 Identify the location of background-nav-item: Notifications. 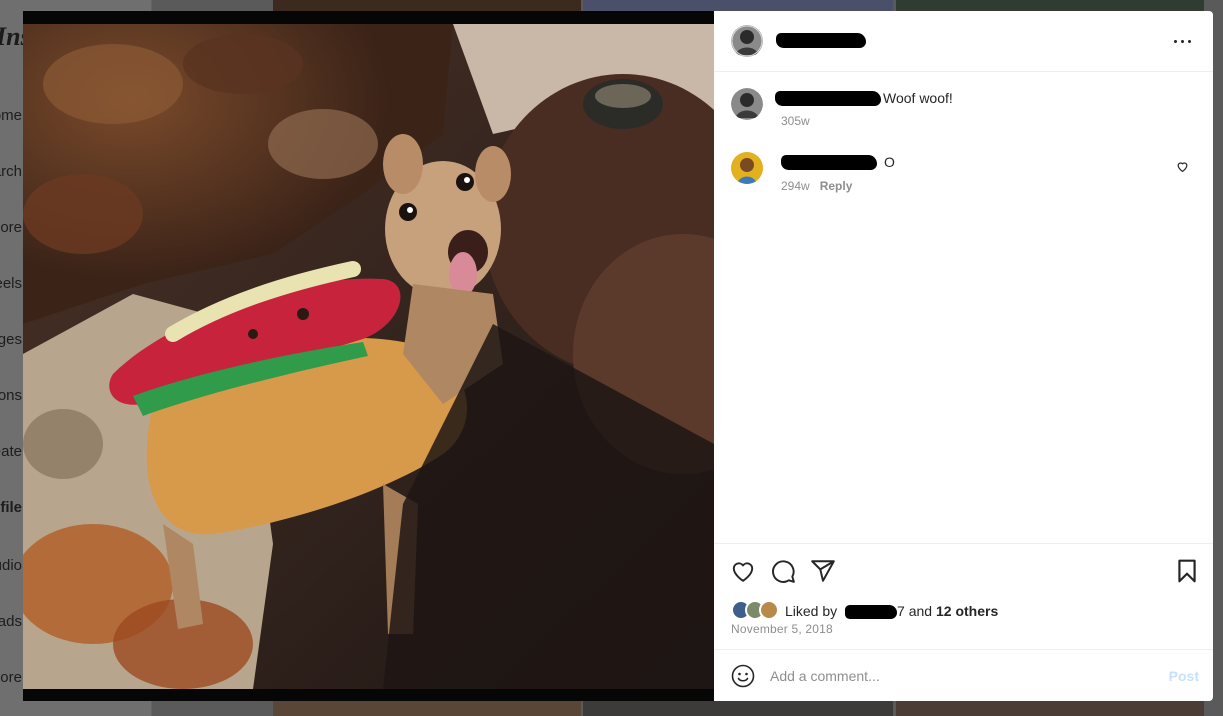
(11, 395).